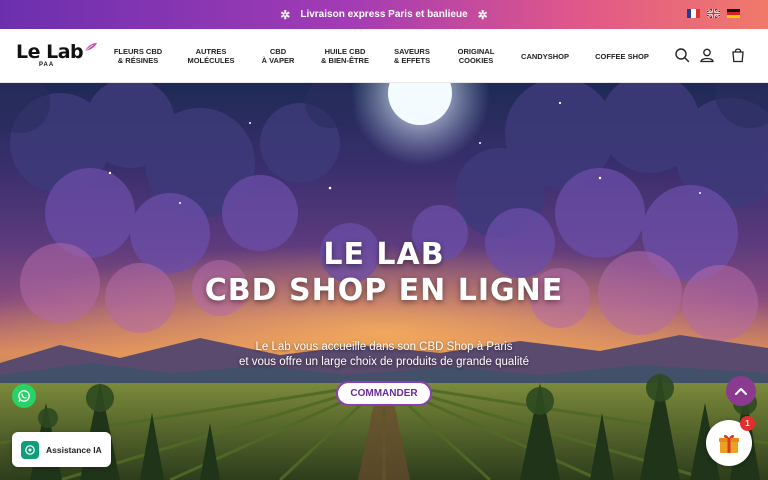  I want to click on nav-label: à vaper, so click(278, 60).